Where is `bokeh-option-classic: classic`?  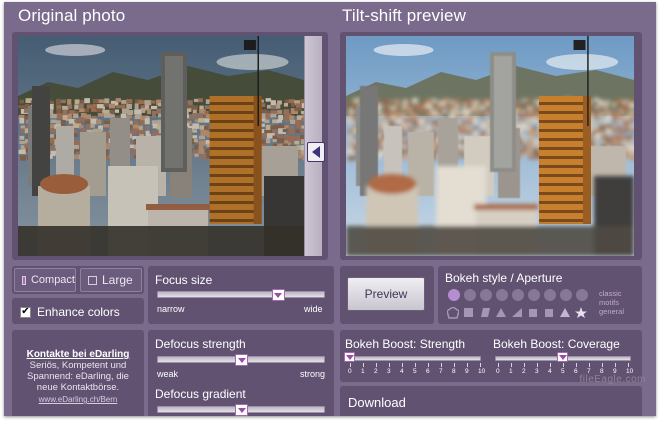 bokeh-option-classic: classic is located at coordinates (610, 293).